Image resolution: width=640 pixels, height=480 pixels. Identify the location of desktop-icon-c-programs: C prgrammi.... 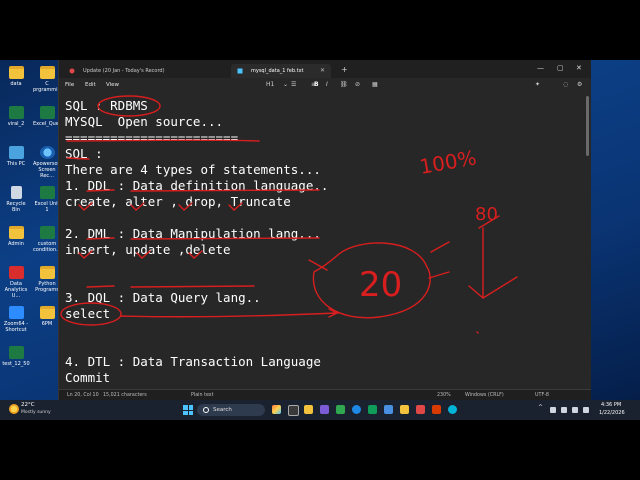
(47, 79).